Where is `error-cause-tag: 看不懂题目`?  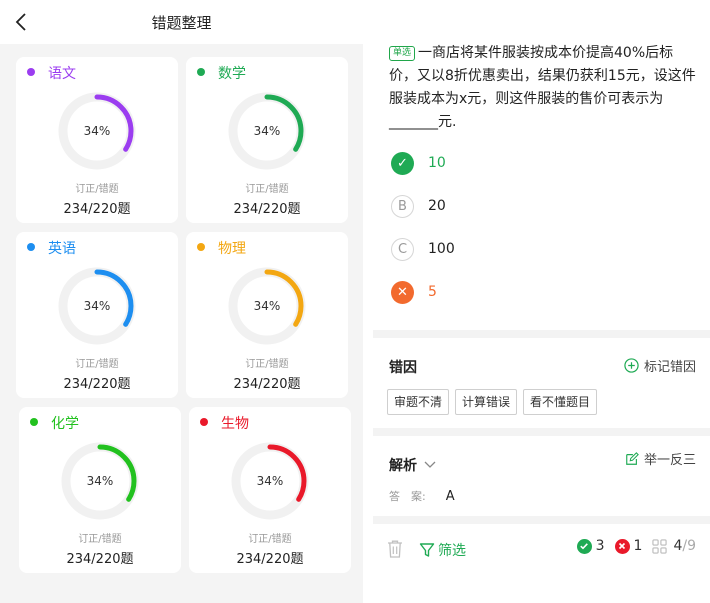 error-cause-tag: 看不懂题目 is located at coordinates (560, 402).